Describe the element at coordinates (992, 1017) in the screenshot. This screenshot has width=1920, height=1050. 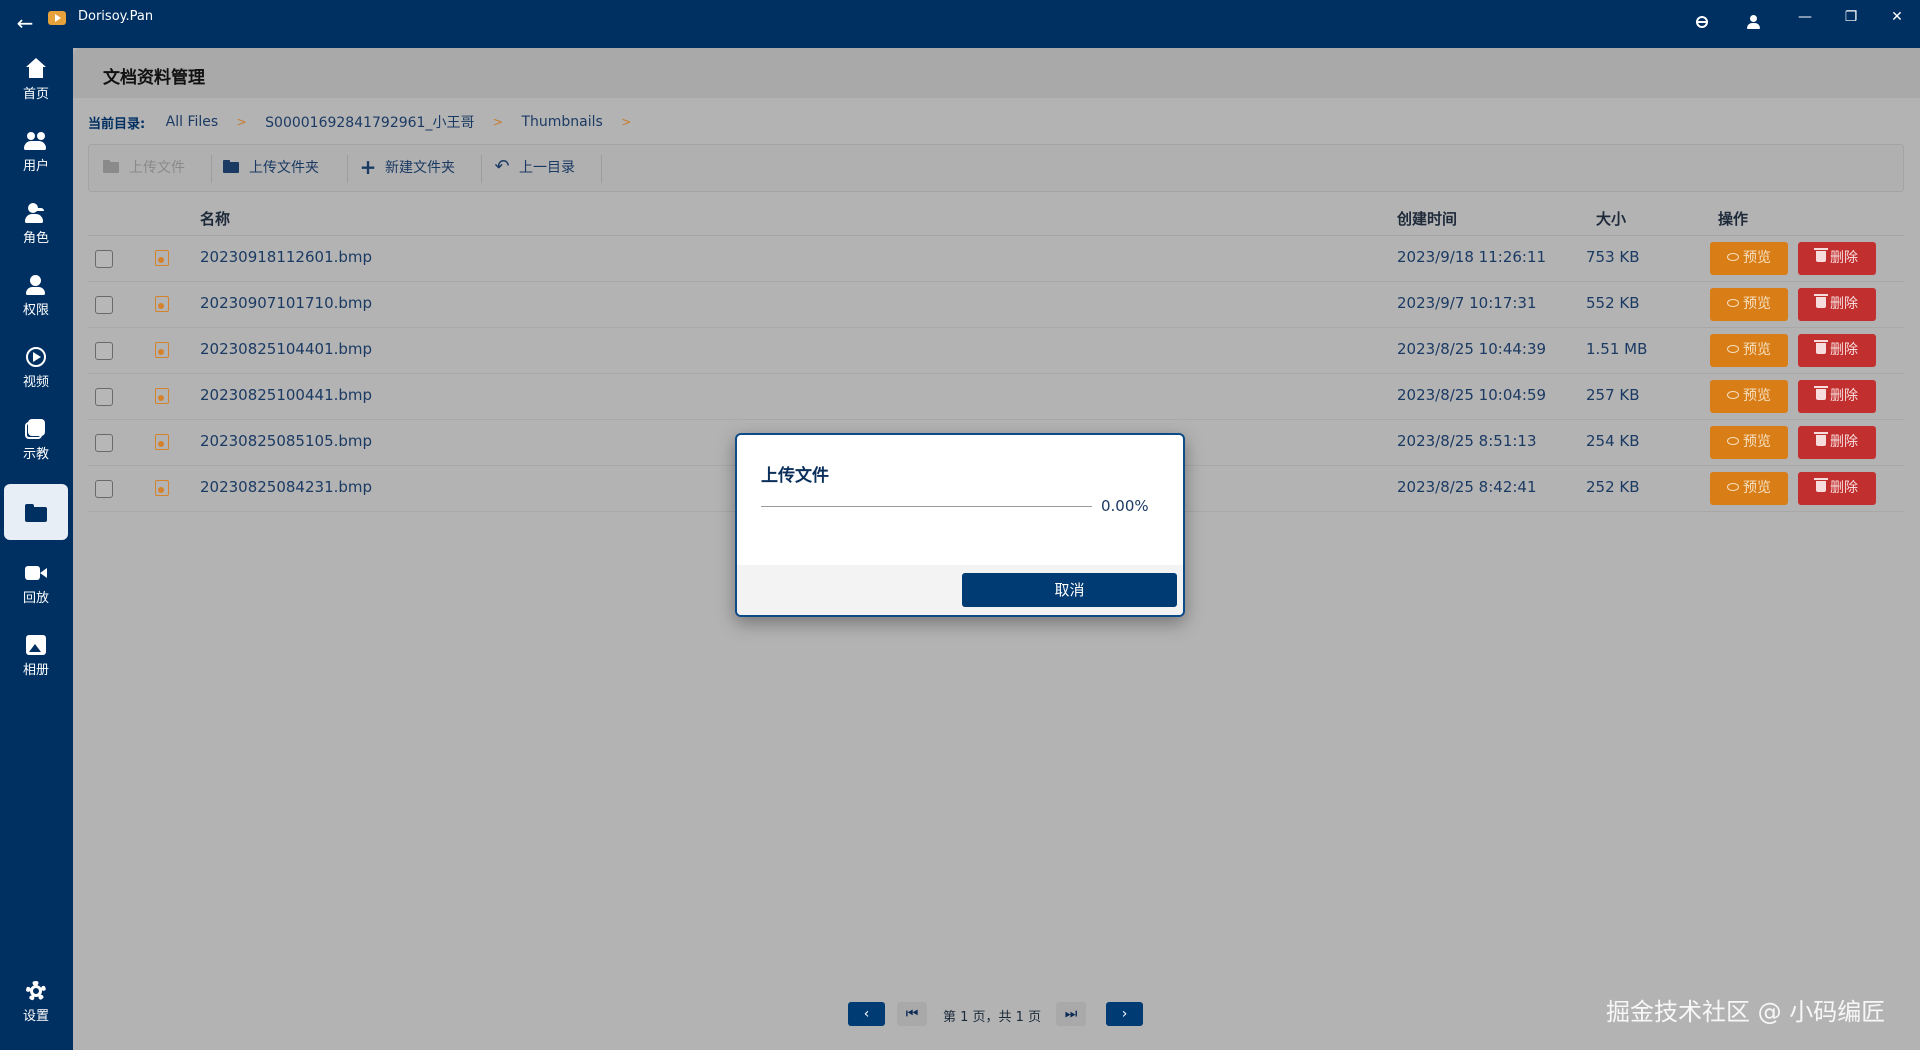
I see `page-info: 第 1 页，共 1 页` at that location.